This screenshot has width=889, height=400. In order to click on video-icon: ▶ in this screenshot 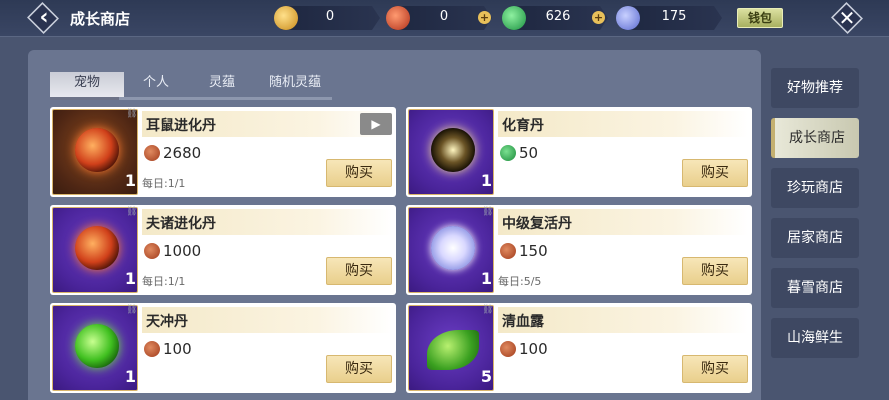, I will do `click(376, 124)`.